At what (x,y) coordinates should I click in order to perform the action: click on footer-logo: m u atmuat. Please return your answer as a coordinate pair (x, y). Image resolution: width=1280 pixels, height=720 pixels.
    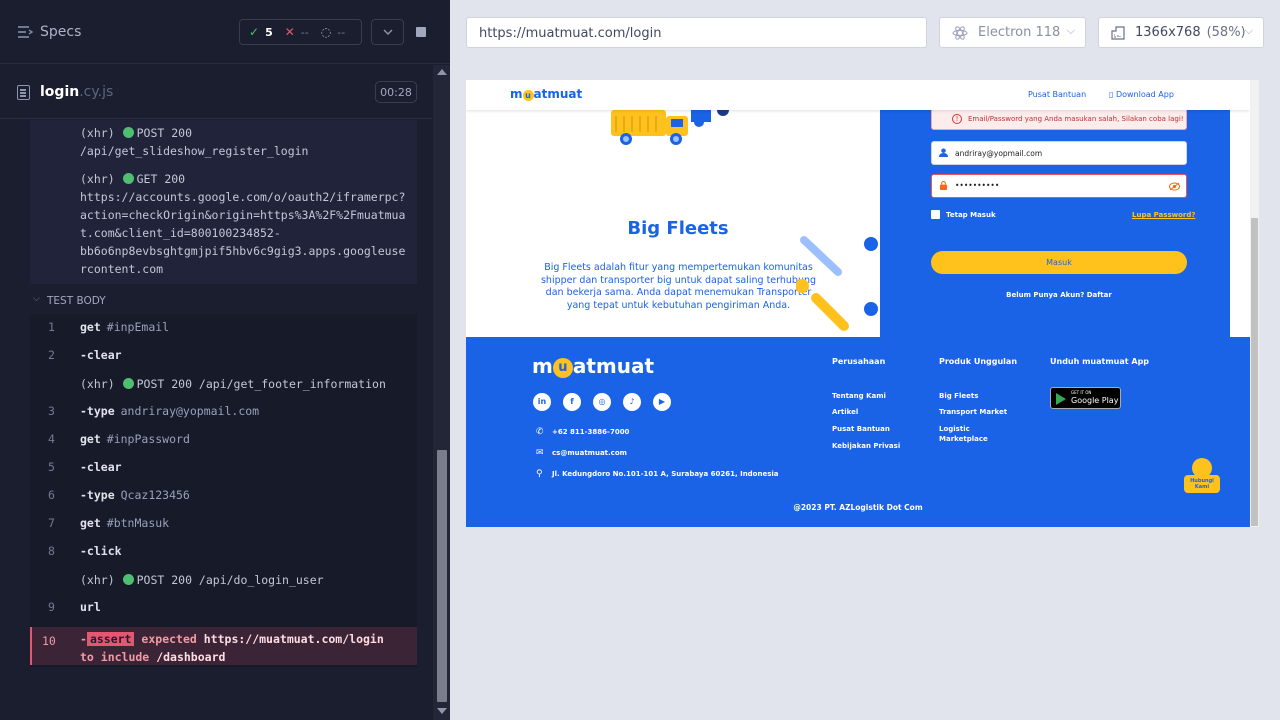
    Looking at the image, I should click on (593, 366).